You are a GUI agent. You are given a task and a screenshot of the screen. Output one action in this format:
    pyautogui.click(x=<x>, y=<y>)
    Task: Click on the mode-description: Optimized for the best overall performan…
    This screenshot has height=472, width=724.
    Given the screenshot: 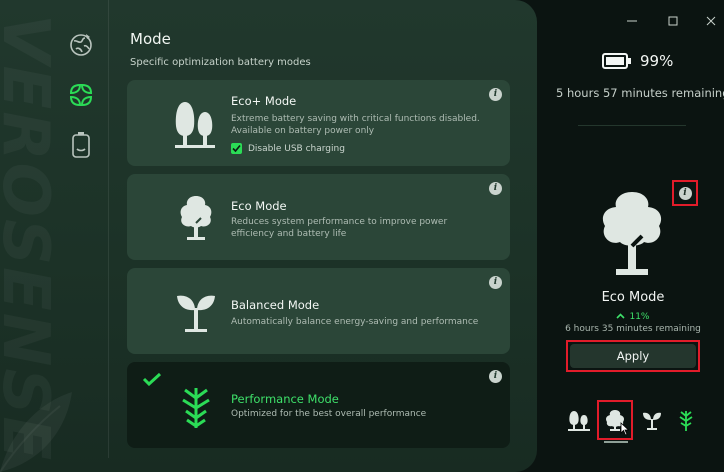 What is the action you would take?
    pyautogui.click(x=329, y=414)
    